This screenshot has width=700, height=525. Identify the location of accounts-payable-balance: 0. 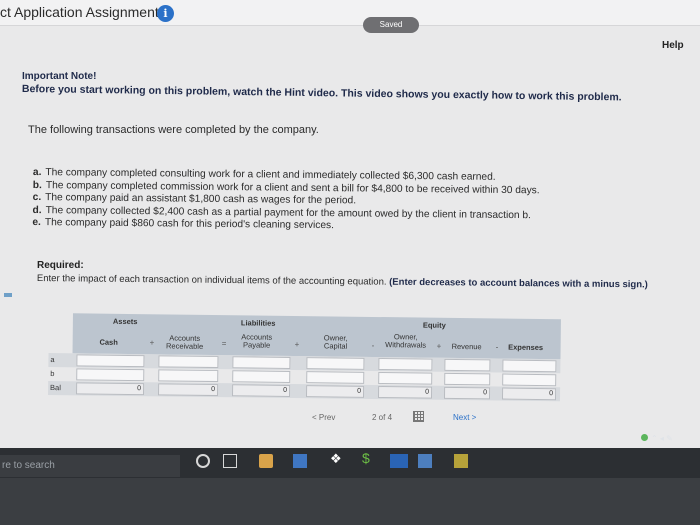
(261, 390).